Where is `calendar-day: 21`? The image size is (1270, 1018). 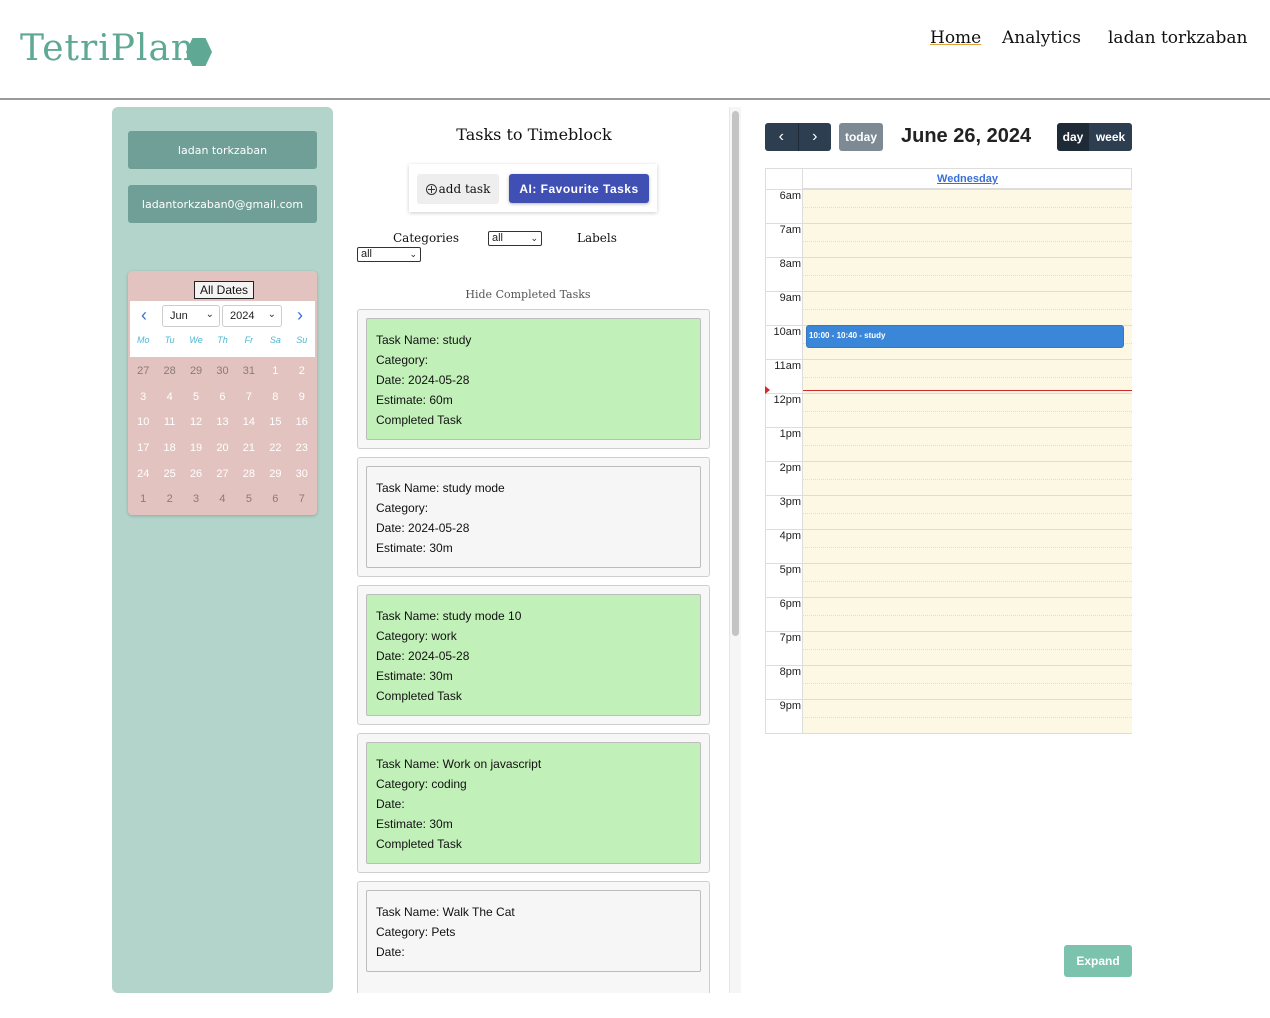 calendar-day: 21 is located at coordinates (249, 449).